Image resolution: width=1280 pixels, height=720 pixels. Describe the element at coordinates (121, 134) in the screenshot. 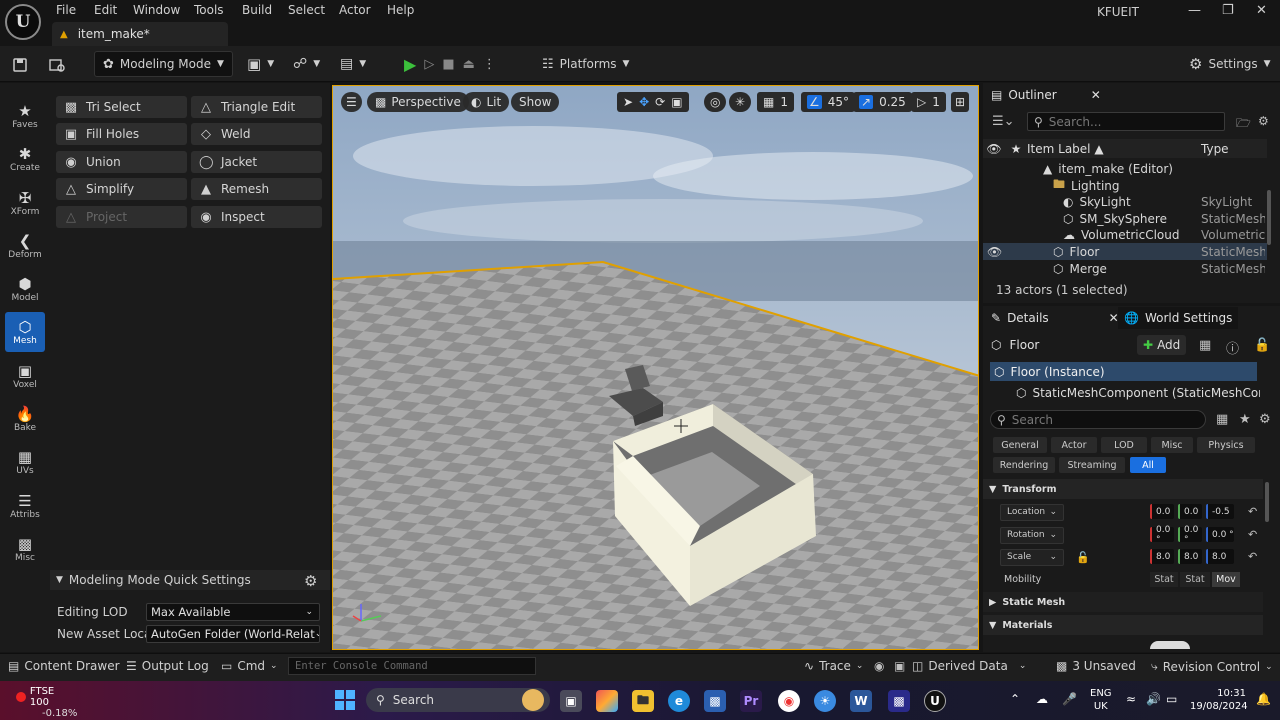

I see `tool-fill-holes: ▣ Fill Holes` at that location.